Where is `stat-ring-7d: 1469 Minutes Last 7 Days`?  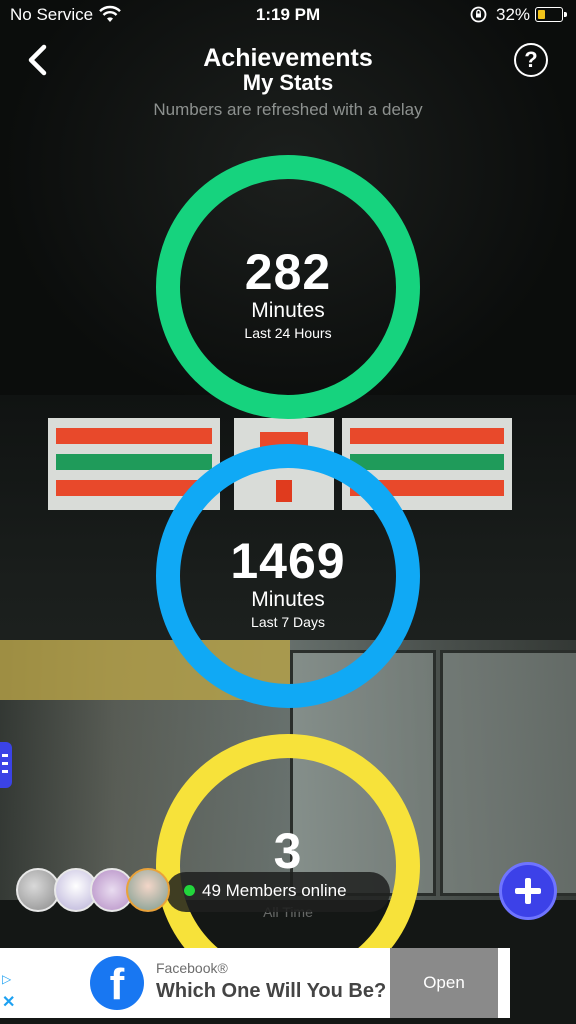 stat-ring-7d: 1469 Minutes Last 7 Days is located at coordinates (288, 576).